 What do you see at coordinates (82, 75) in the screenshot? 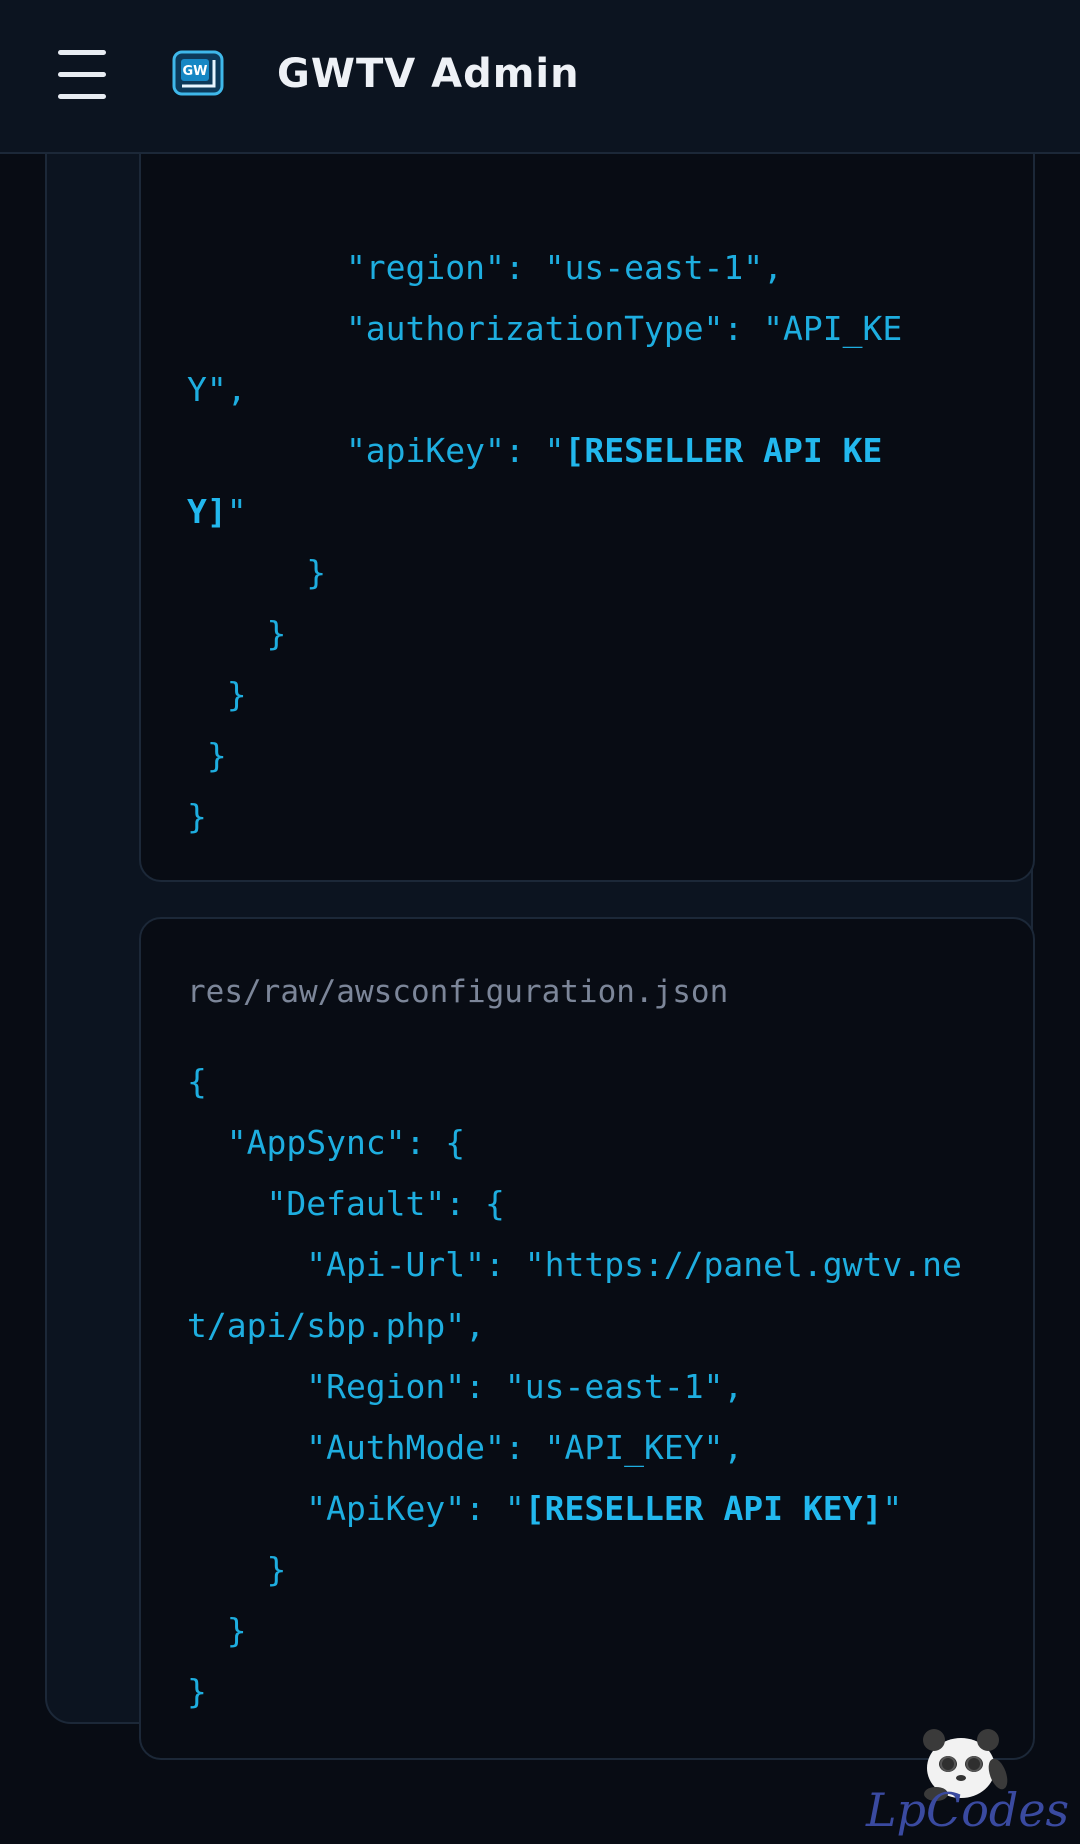
I see `hamburger-menu-icon` at bounding box center [82, 75].